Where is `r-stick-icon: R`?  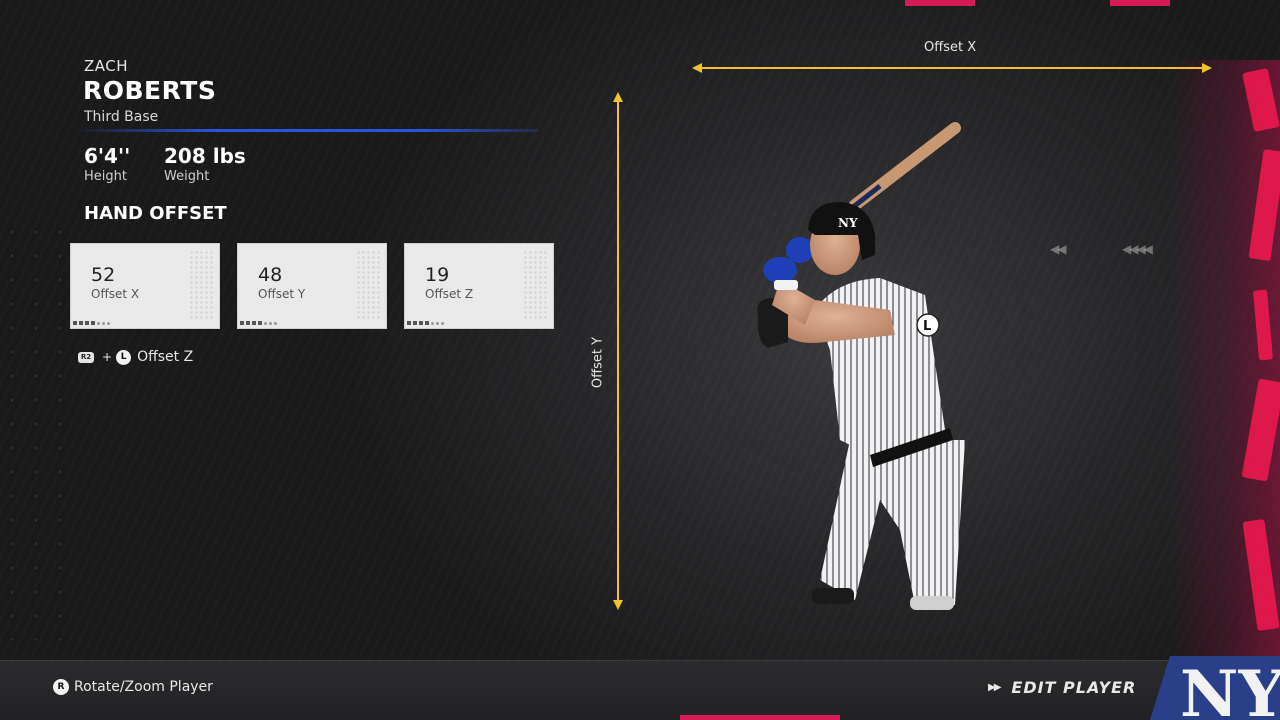
r-stick-icon: R is located at coordinates (61, 687).